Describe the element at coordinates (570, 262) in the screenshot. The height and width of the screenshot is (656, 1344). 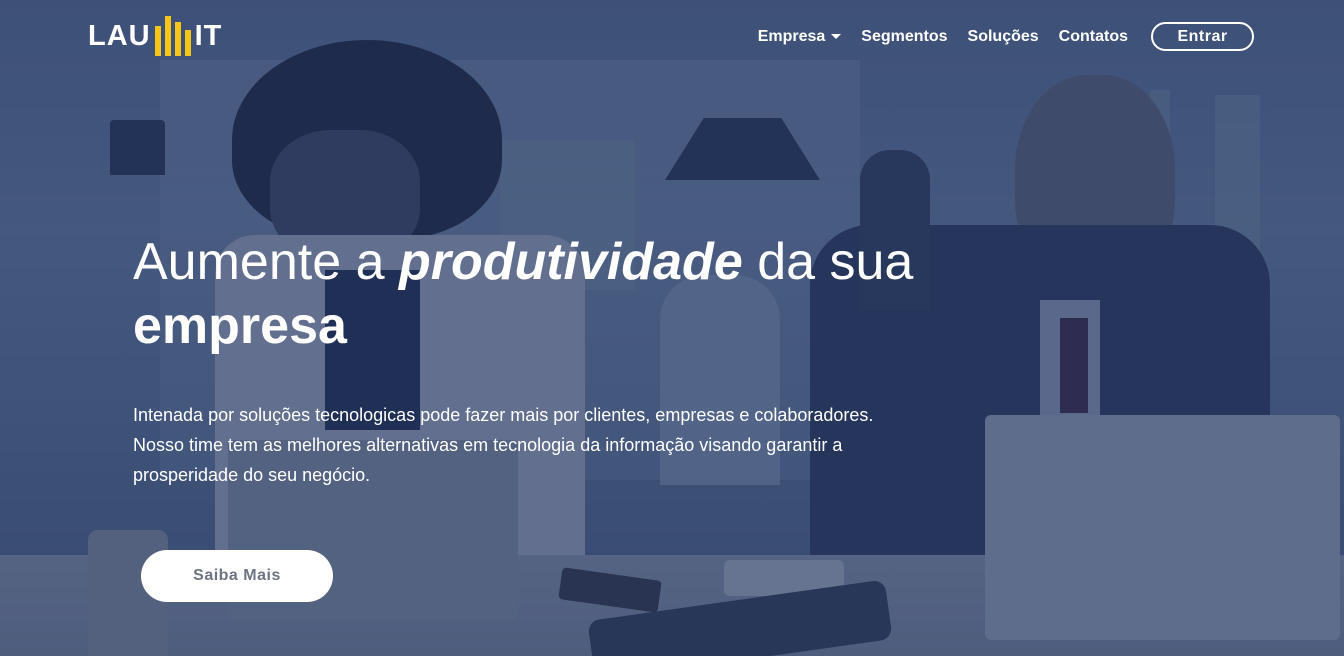
I see `headline-emphasis: produtividade` at that location.